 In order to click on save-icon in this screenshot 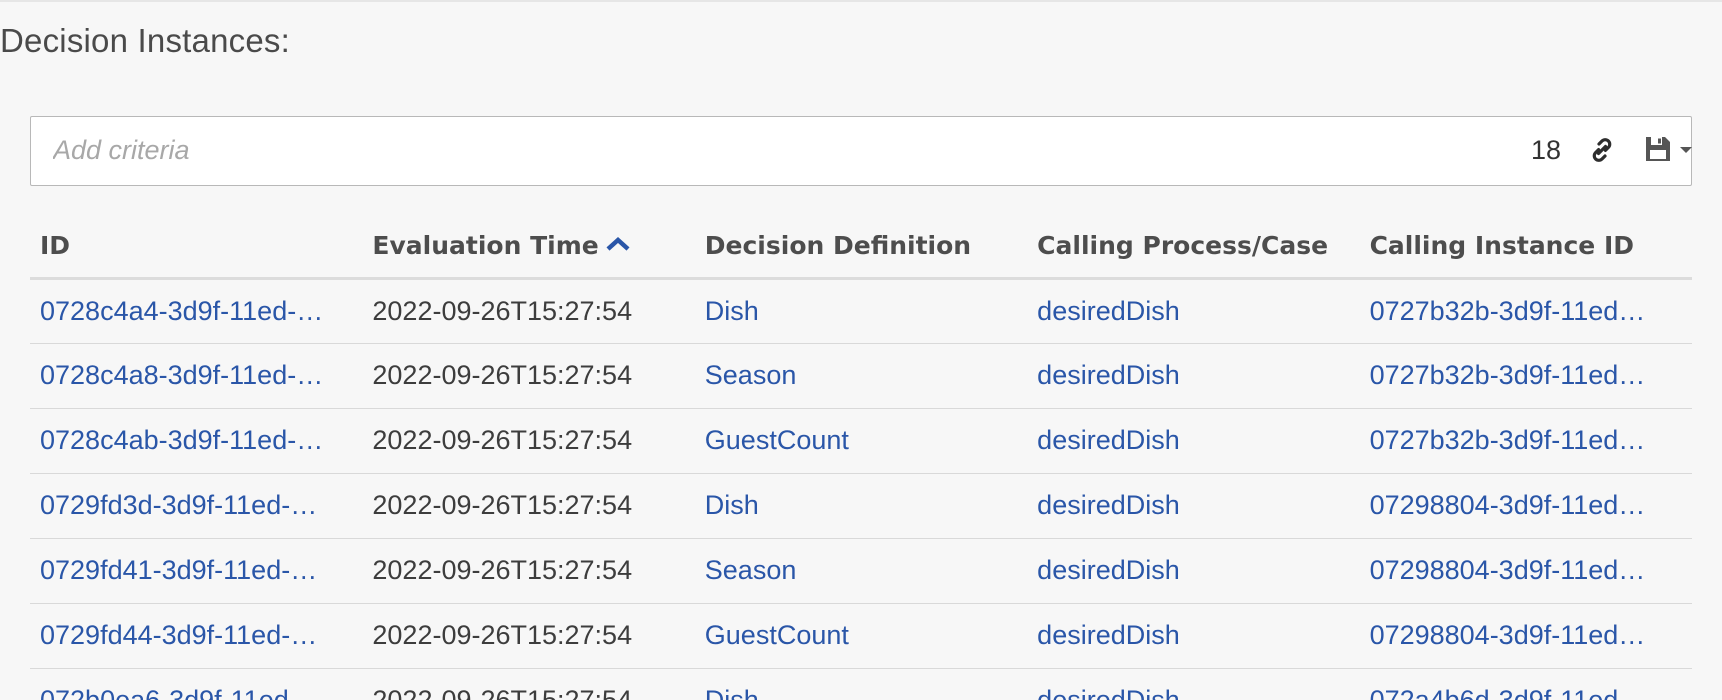, I will do `click(1658, 149)`.